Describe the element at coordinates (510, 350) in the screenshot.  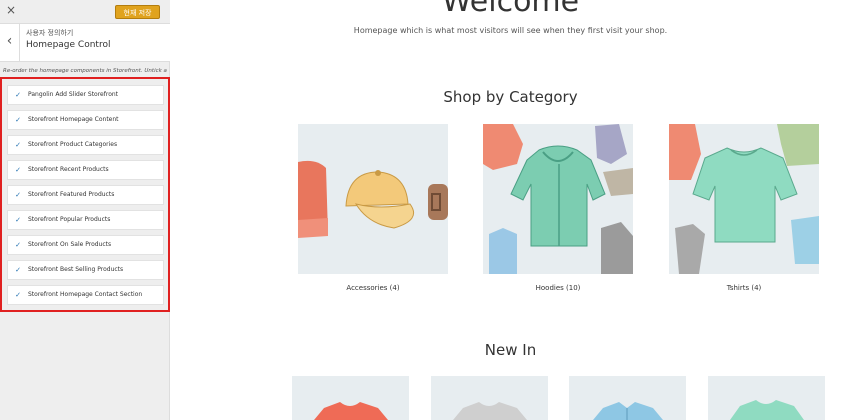
I see `new-in-heading: New In` at that location.